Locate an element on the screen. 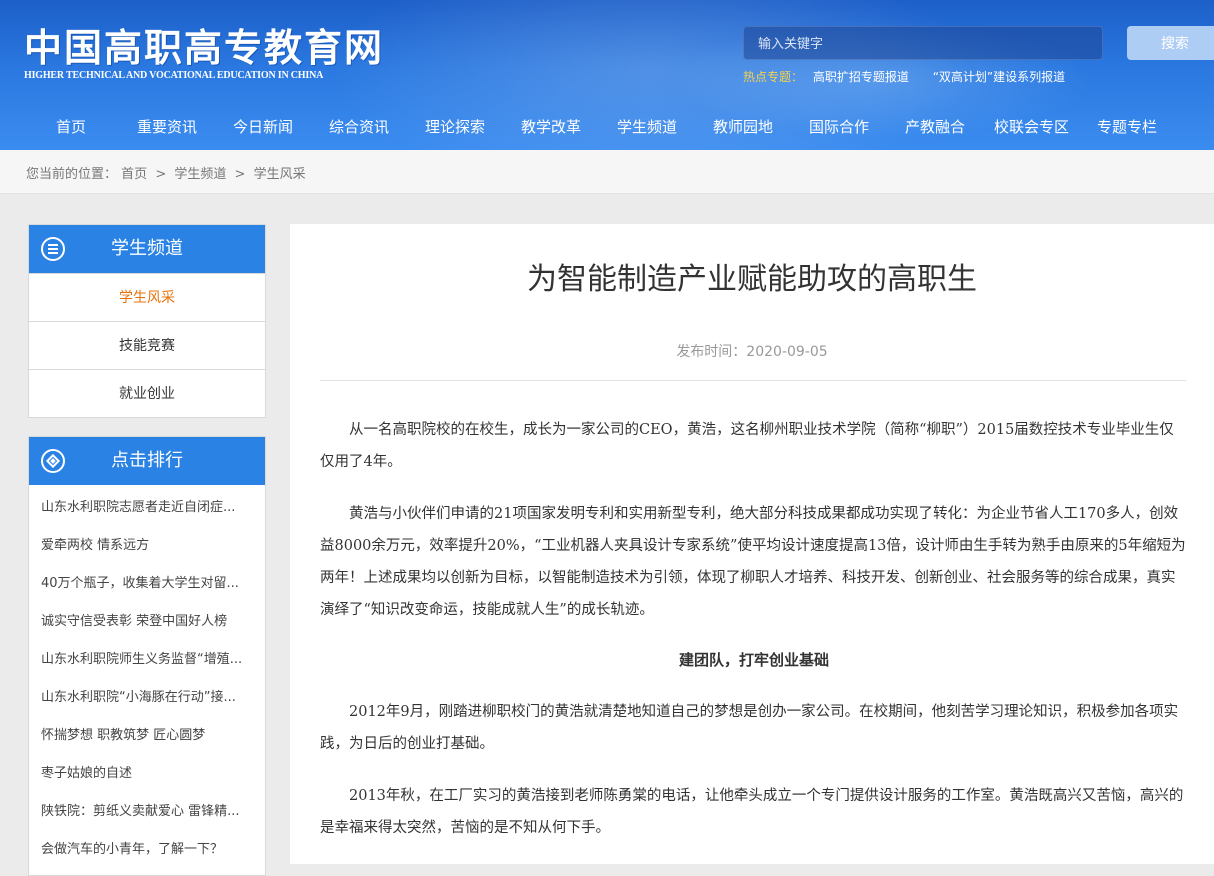 The image size is (1214, 876). nav-item-alliance: 校联会专区 is located at coordinates (1031, 127).